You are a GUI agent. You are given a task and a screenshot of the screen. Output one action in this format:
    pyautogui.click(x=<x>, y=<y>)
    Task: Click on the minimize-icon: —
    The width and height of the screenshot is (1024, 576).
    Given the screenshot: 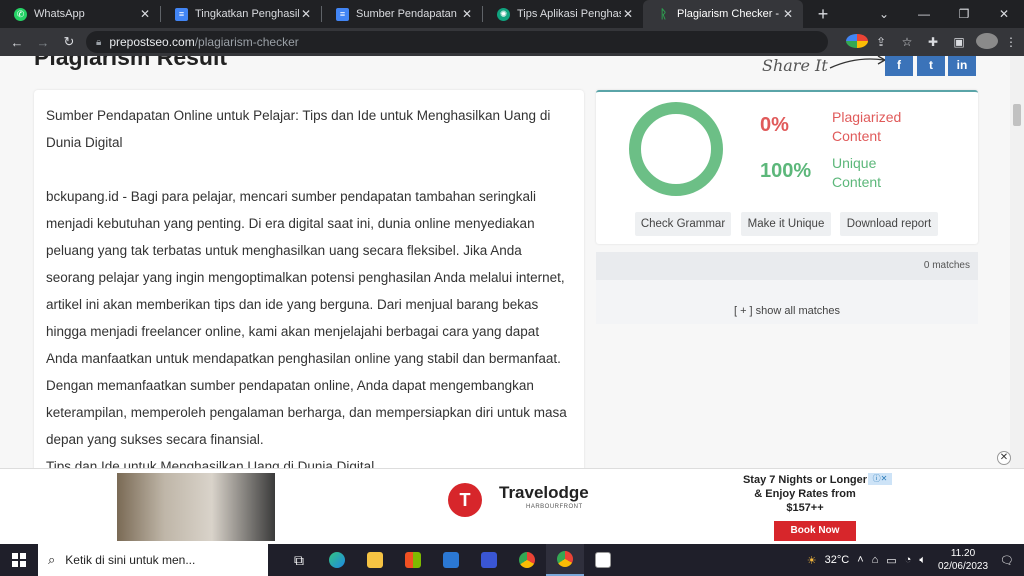 What is the action you would take?
    pyautogui.click(x=924, y=14)
    